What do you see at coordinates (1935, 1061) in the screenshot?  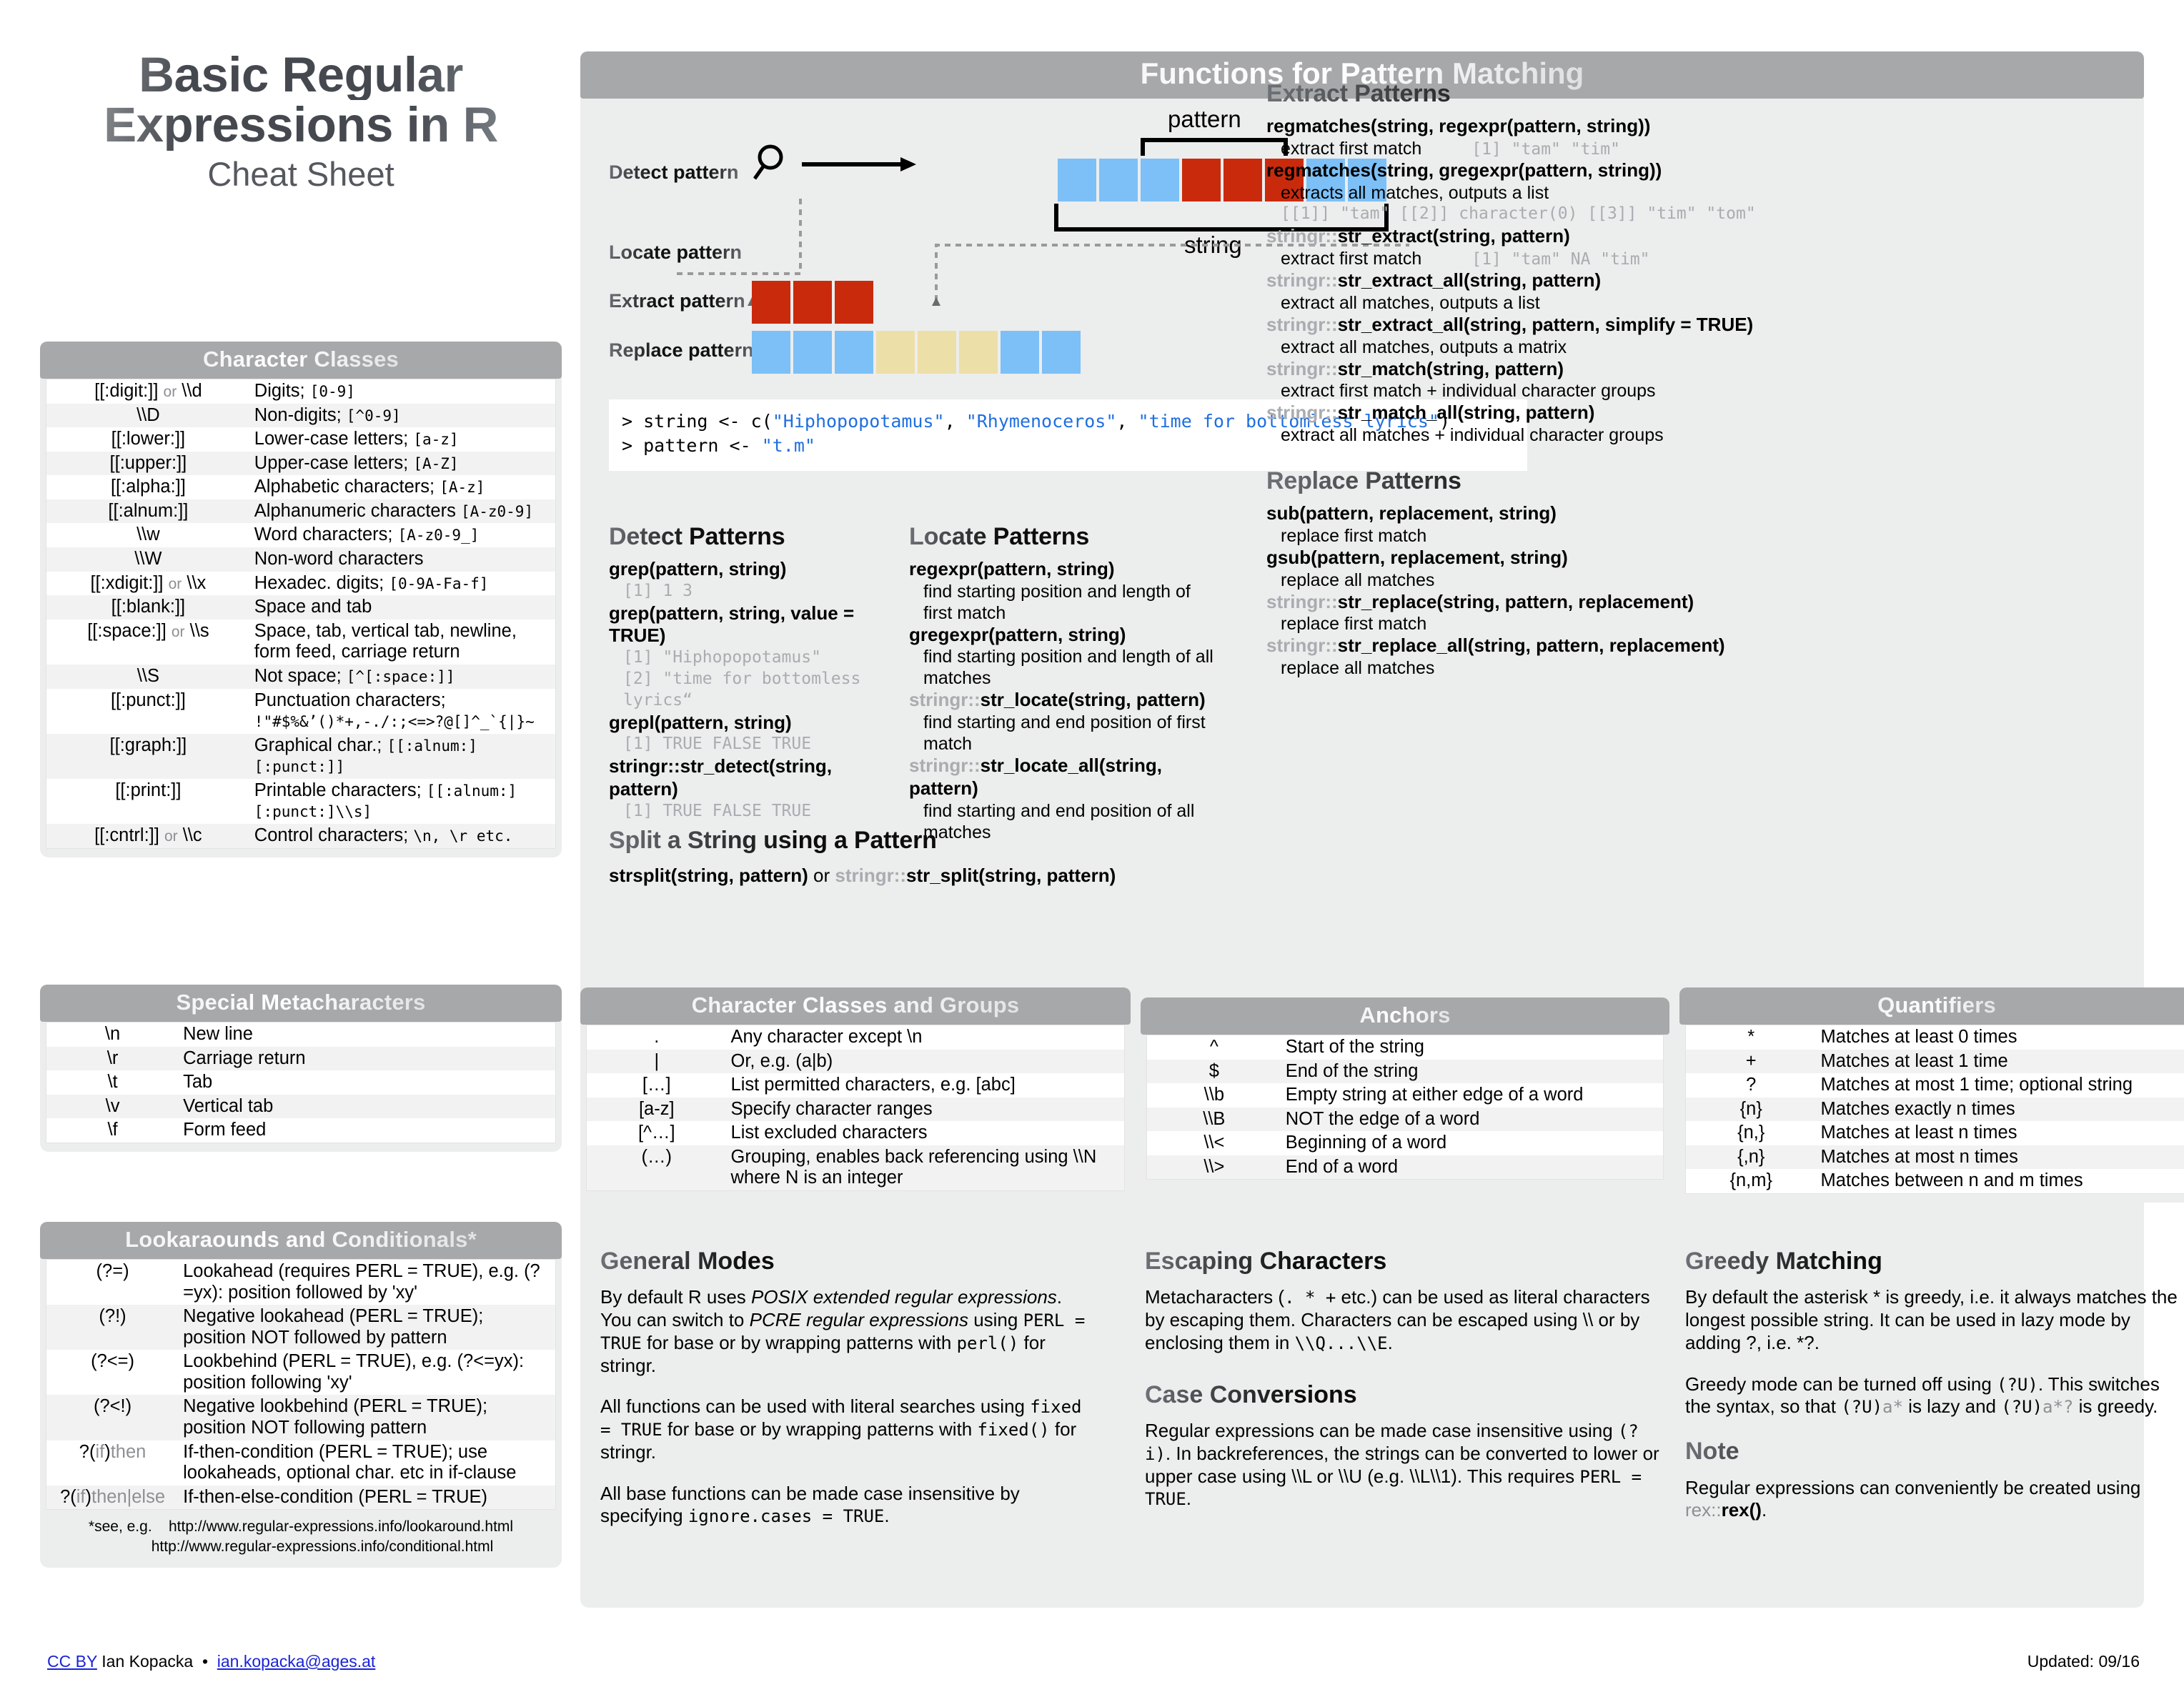 I see `table-row: + Matches at least 1 time` at bounding box center [1935, 1061].